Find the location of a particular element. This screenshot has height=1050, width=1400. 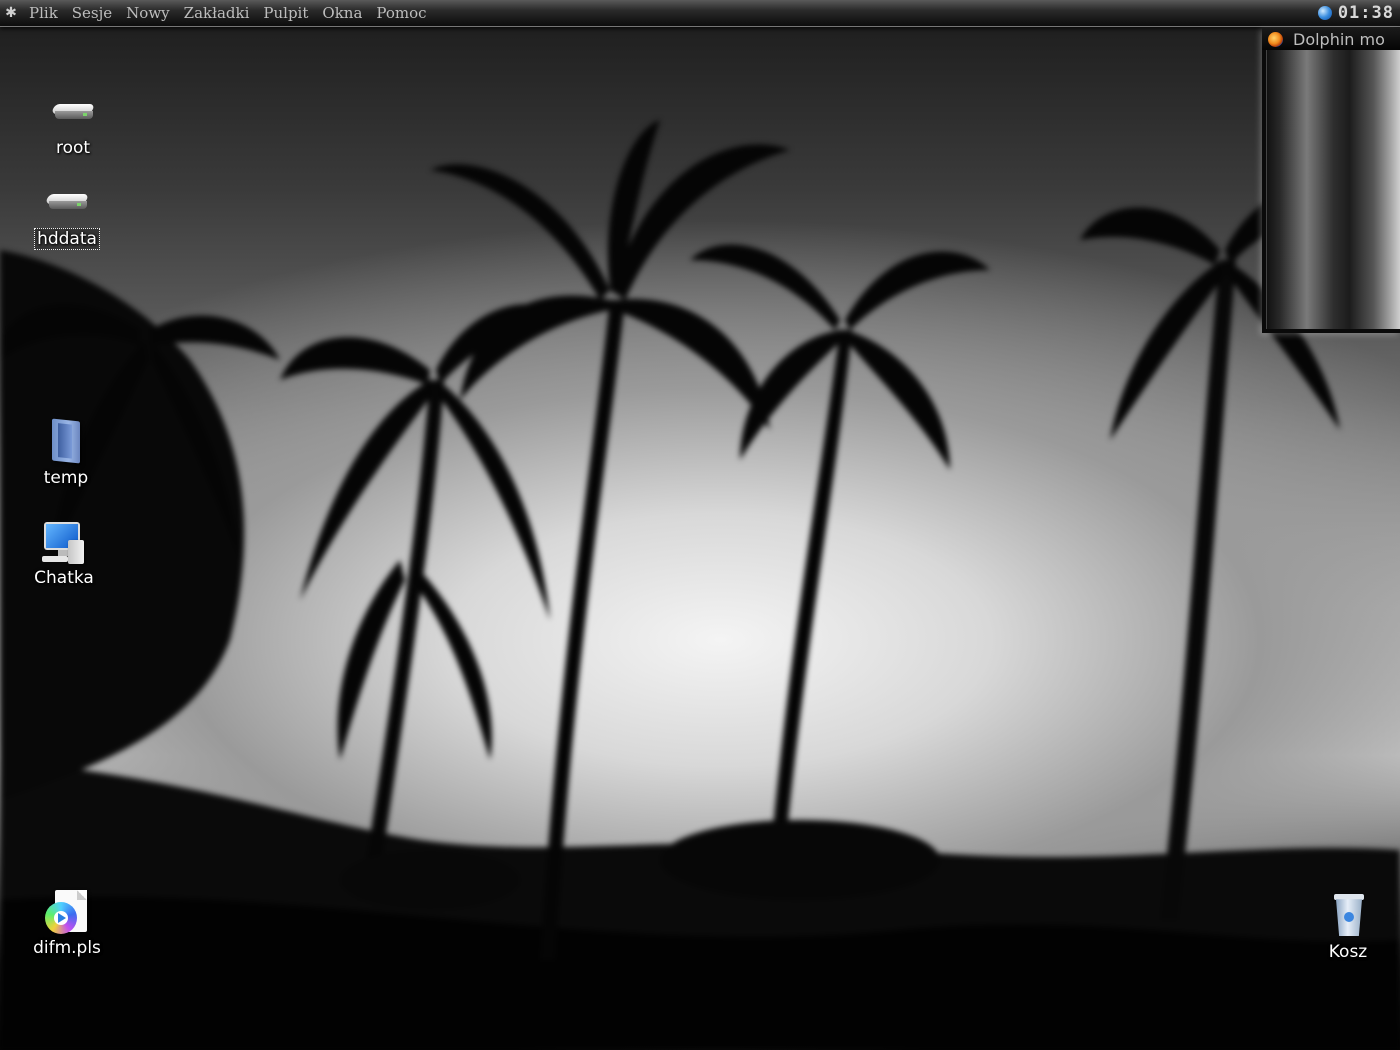

window-title: Dolphin mo is located at coordinates (1339, 39).